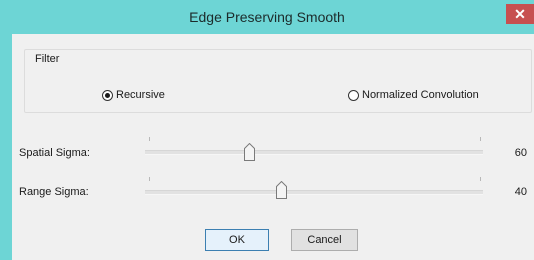 Image resolution: width=534 pixels, height=260 pixels. What do you see at coordinates (314, 152) in the screenshot?
I see `spatial-sigma-slider` at bounding box center [314, 152].